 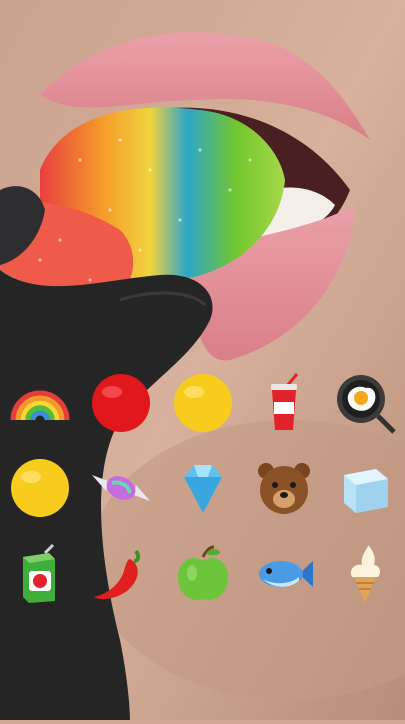 What do you see at coordinates (121, 403) in the screenshot?
I see `red-circle-emoji` at bounding box center [121, 403].